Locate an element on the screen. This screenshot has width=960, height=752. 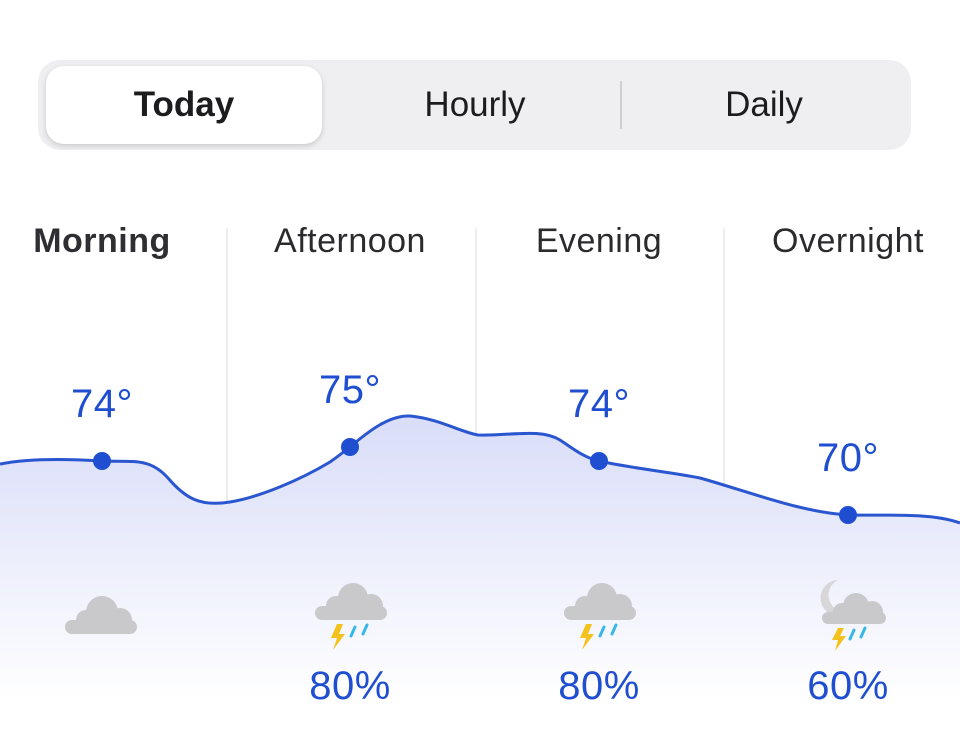
night-thunderstorm-icon is located at coordinates (853, 615).